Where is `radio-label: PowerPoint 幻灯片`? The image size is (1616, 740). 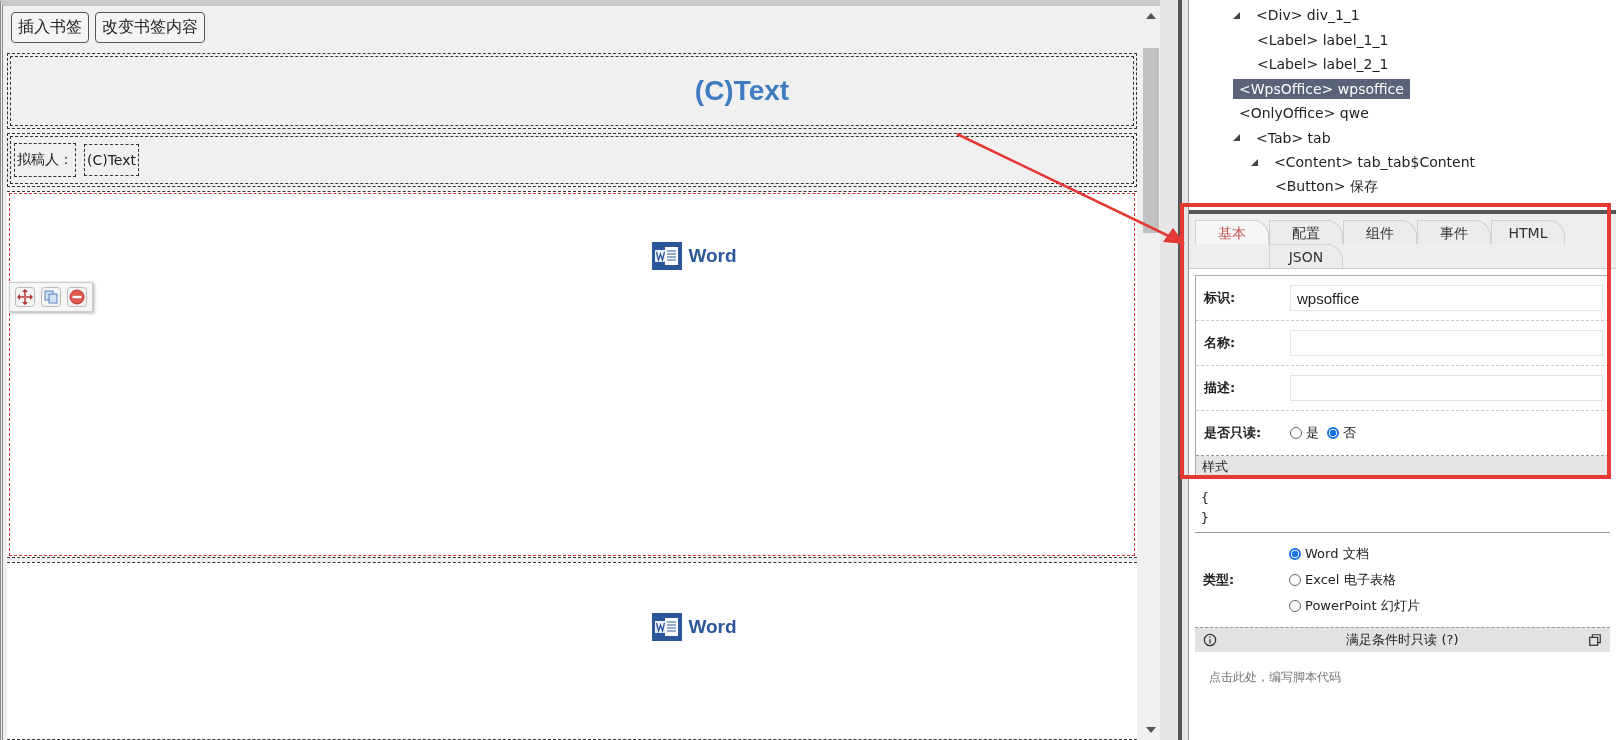 radio-label: PowerPoint 幻灯片 is located at coordinates (1362, 606).